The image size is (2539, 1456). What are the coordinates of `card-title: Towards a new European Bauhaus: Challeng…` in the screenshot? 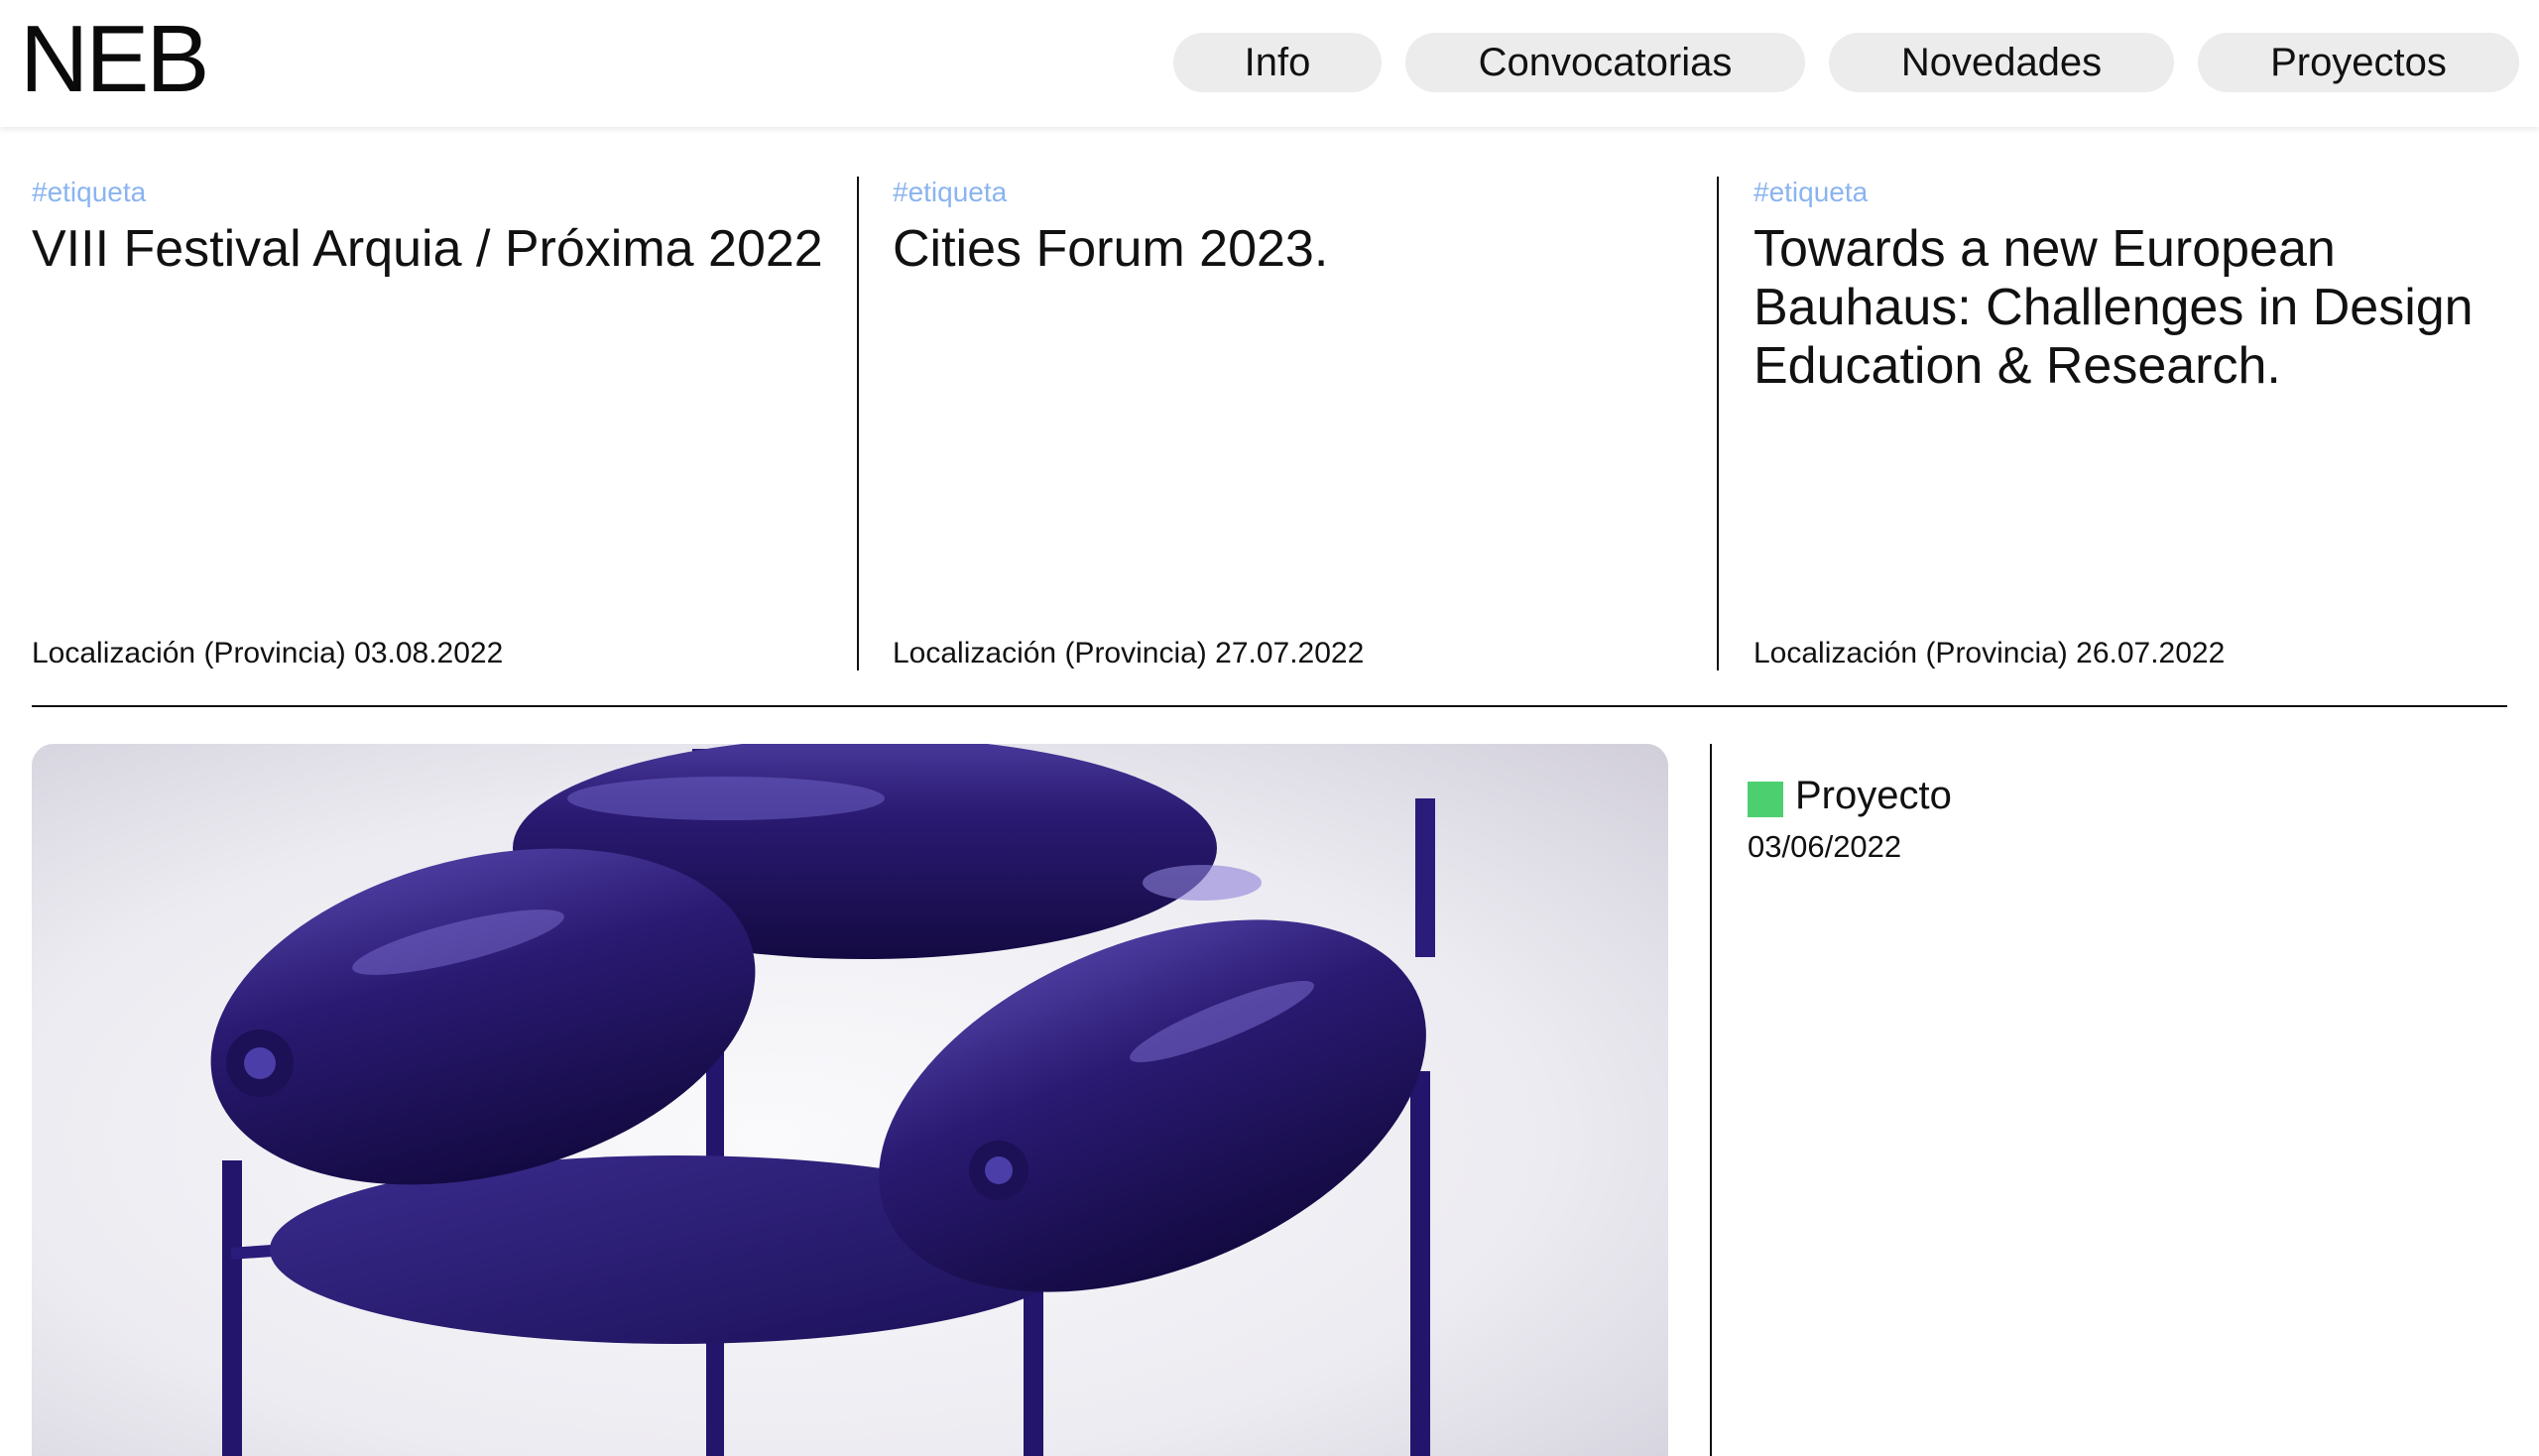 It's located at (2130, 308).